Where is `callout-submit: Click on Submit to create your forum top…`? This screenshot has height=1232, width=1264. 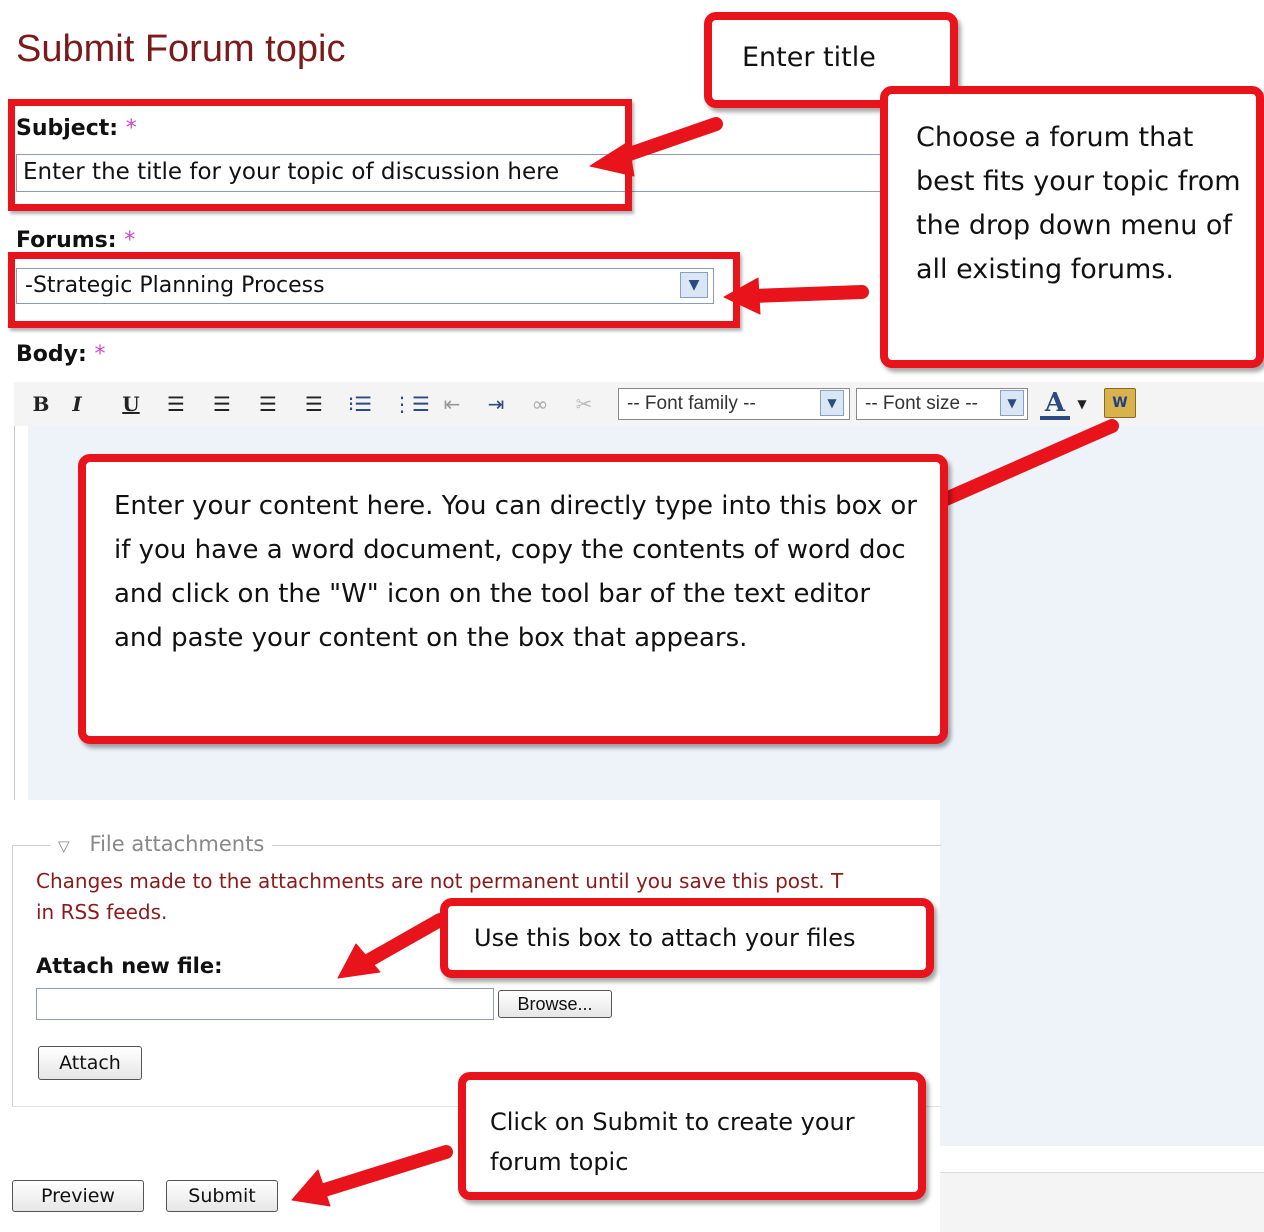 callout-submit: Click on Submit to create your forum top… is located at coordinates (692, 1136).